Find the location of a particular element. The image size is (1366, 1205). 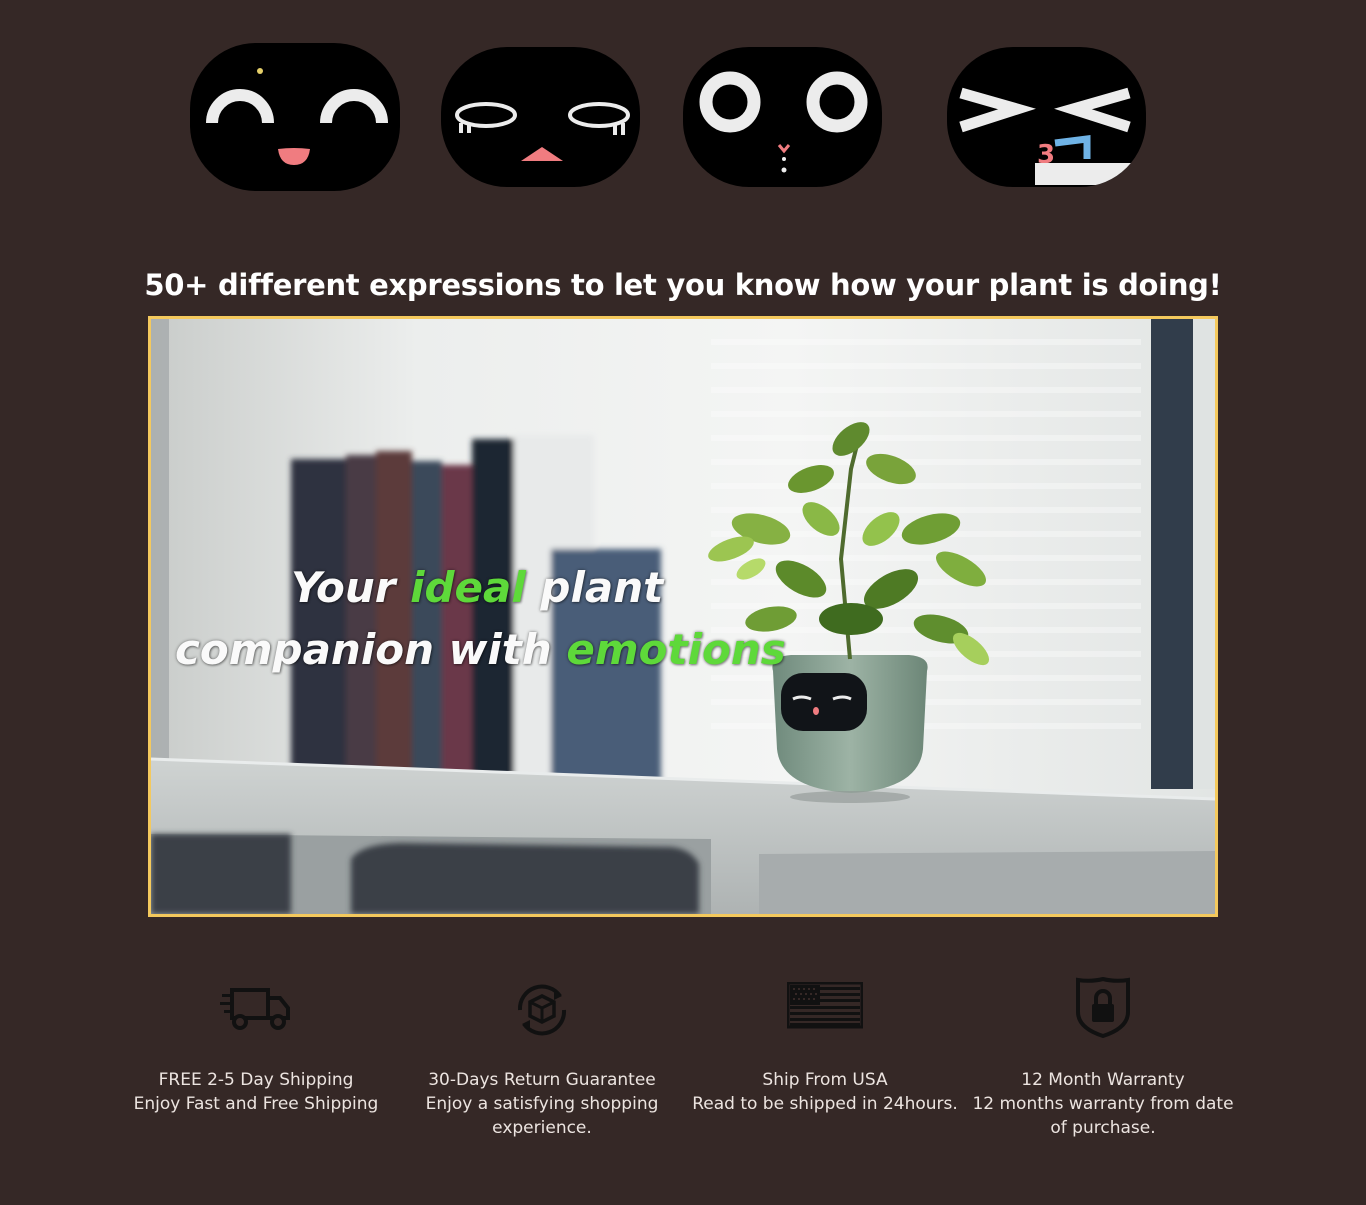

usa-flag-icon is located at coordinates (825, 1007).